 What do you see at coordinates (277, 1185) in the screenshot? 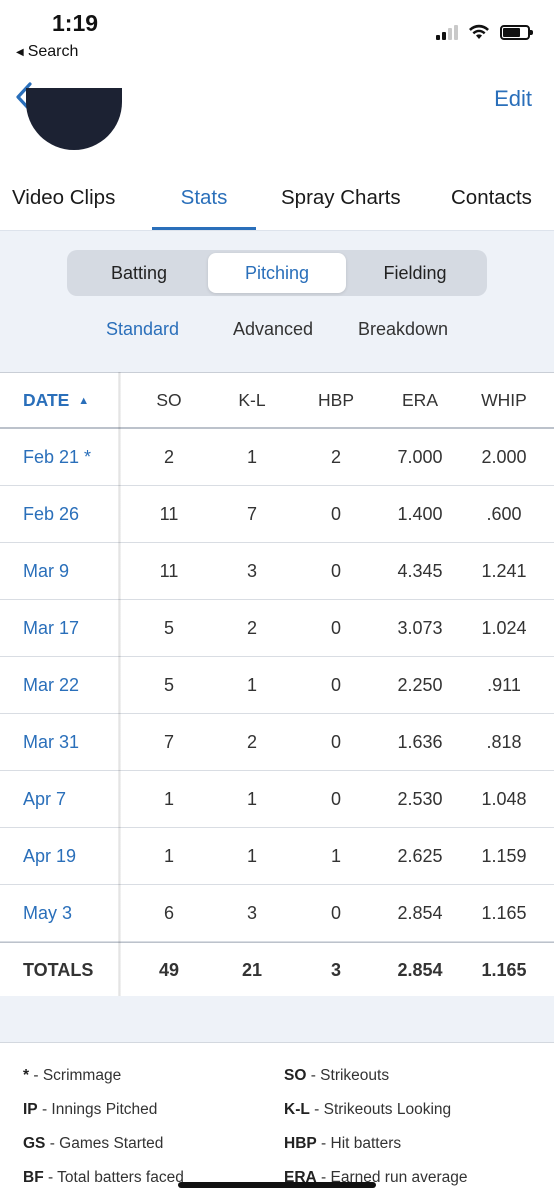
I see `home-indicator` at bounding box center [277, 1185].